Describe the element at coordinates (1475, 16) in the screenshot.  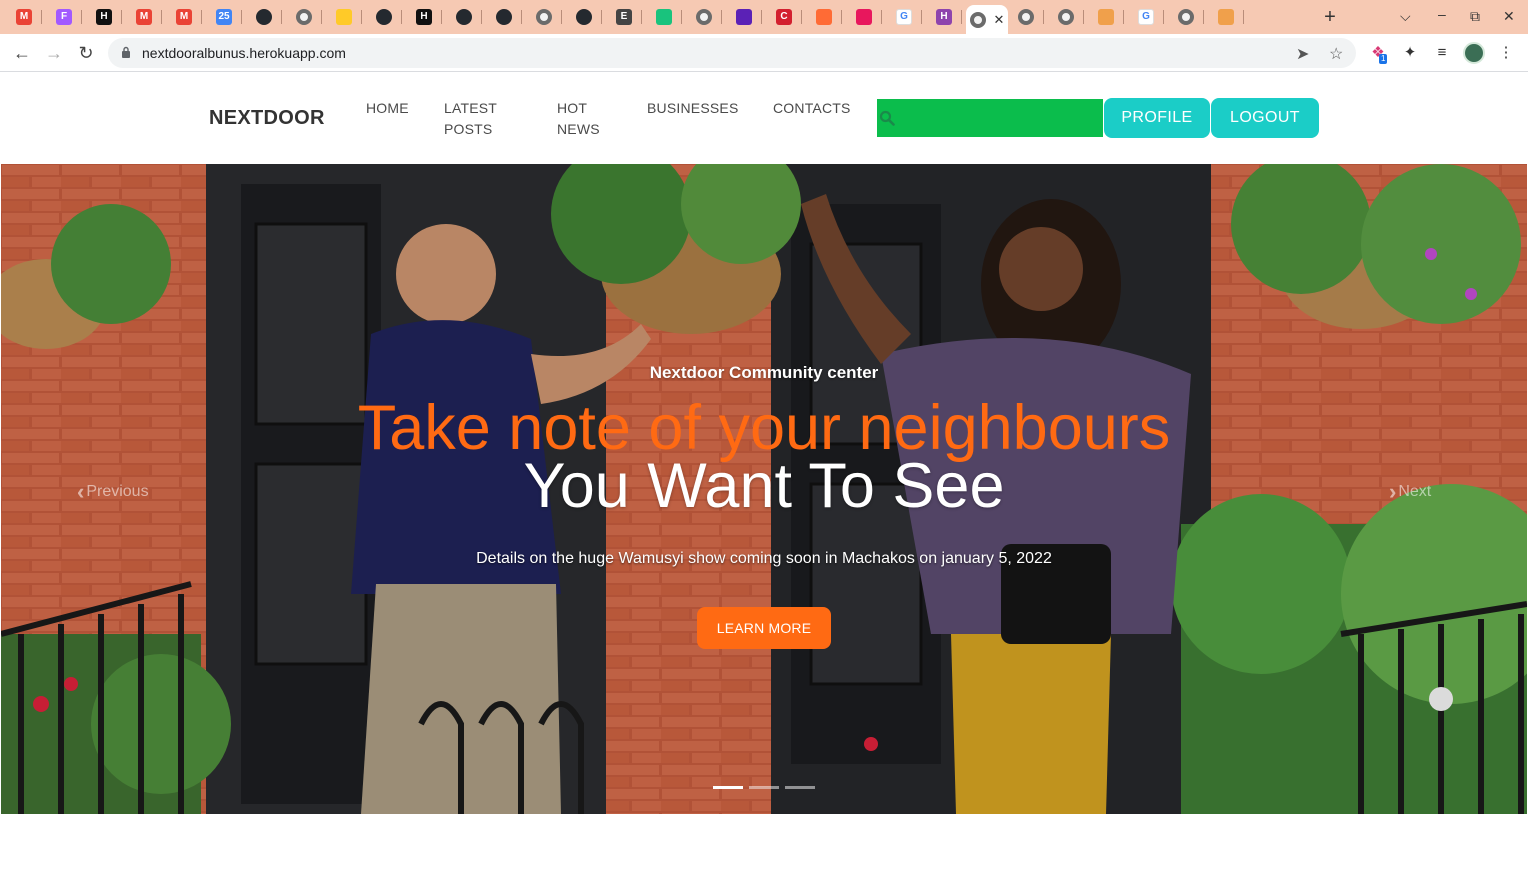
I see `restore-button: ⧉` at that location.